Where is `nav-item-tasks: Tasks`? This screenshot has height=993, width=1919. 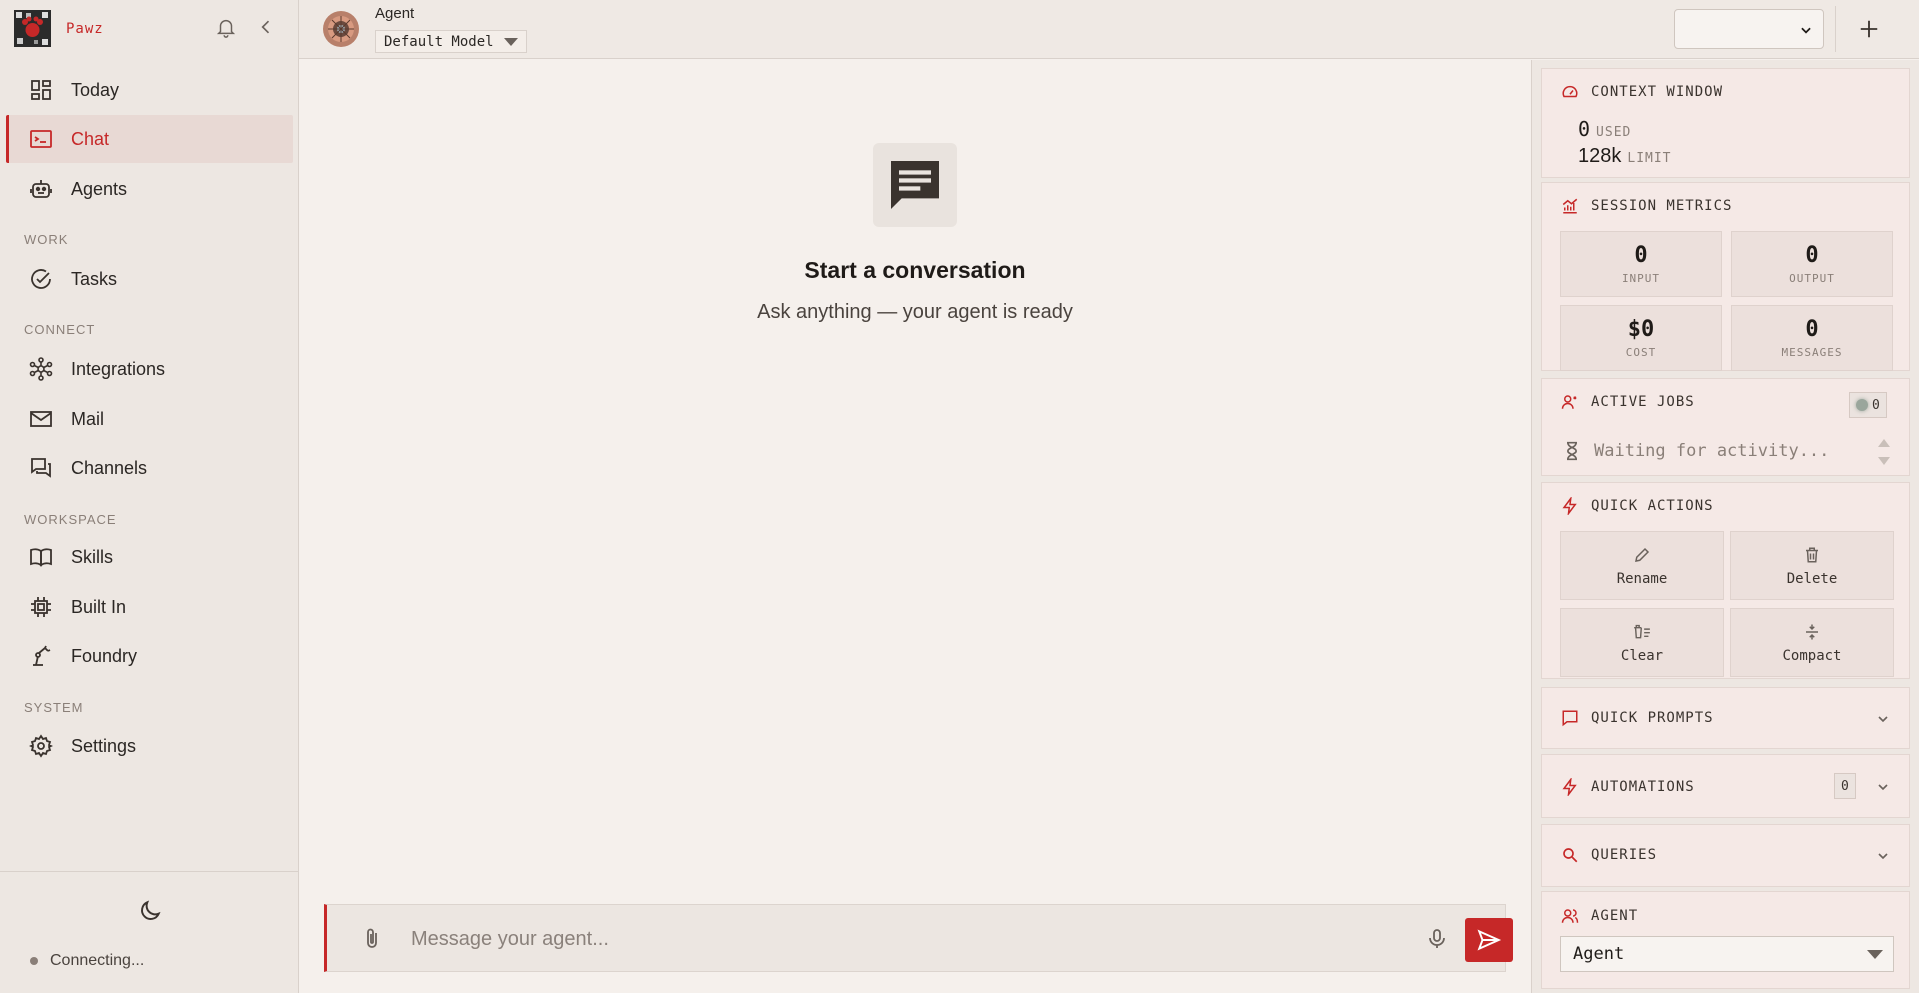 nav-item-tasks: Tasks is located at coordinates (149, 279).